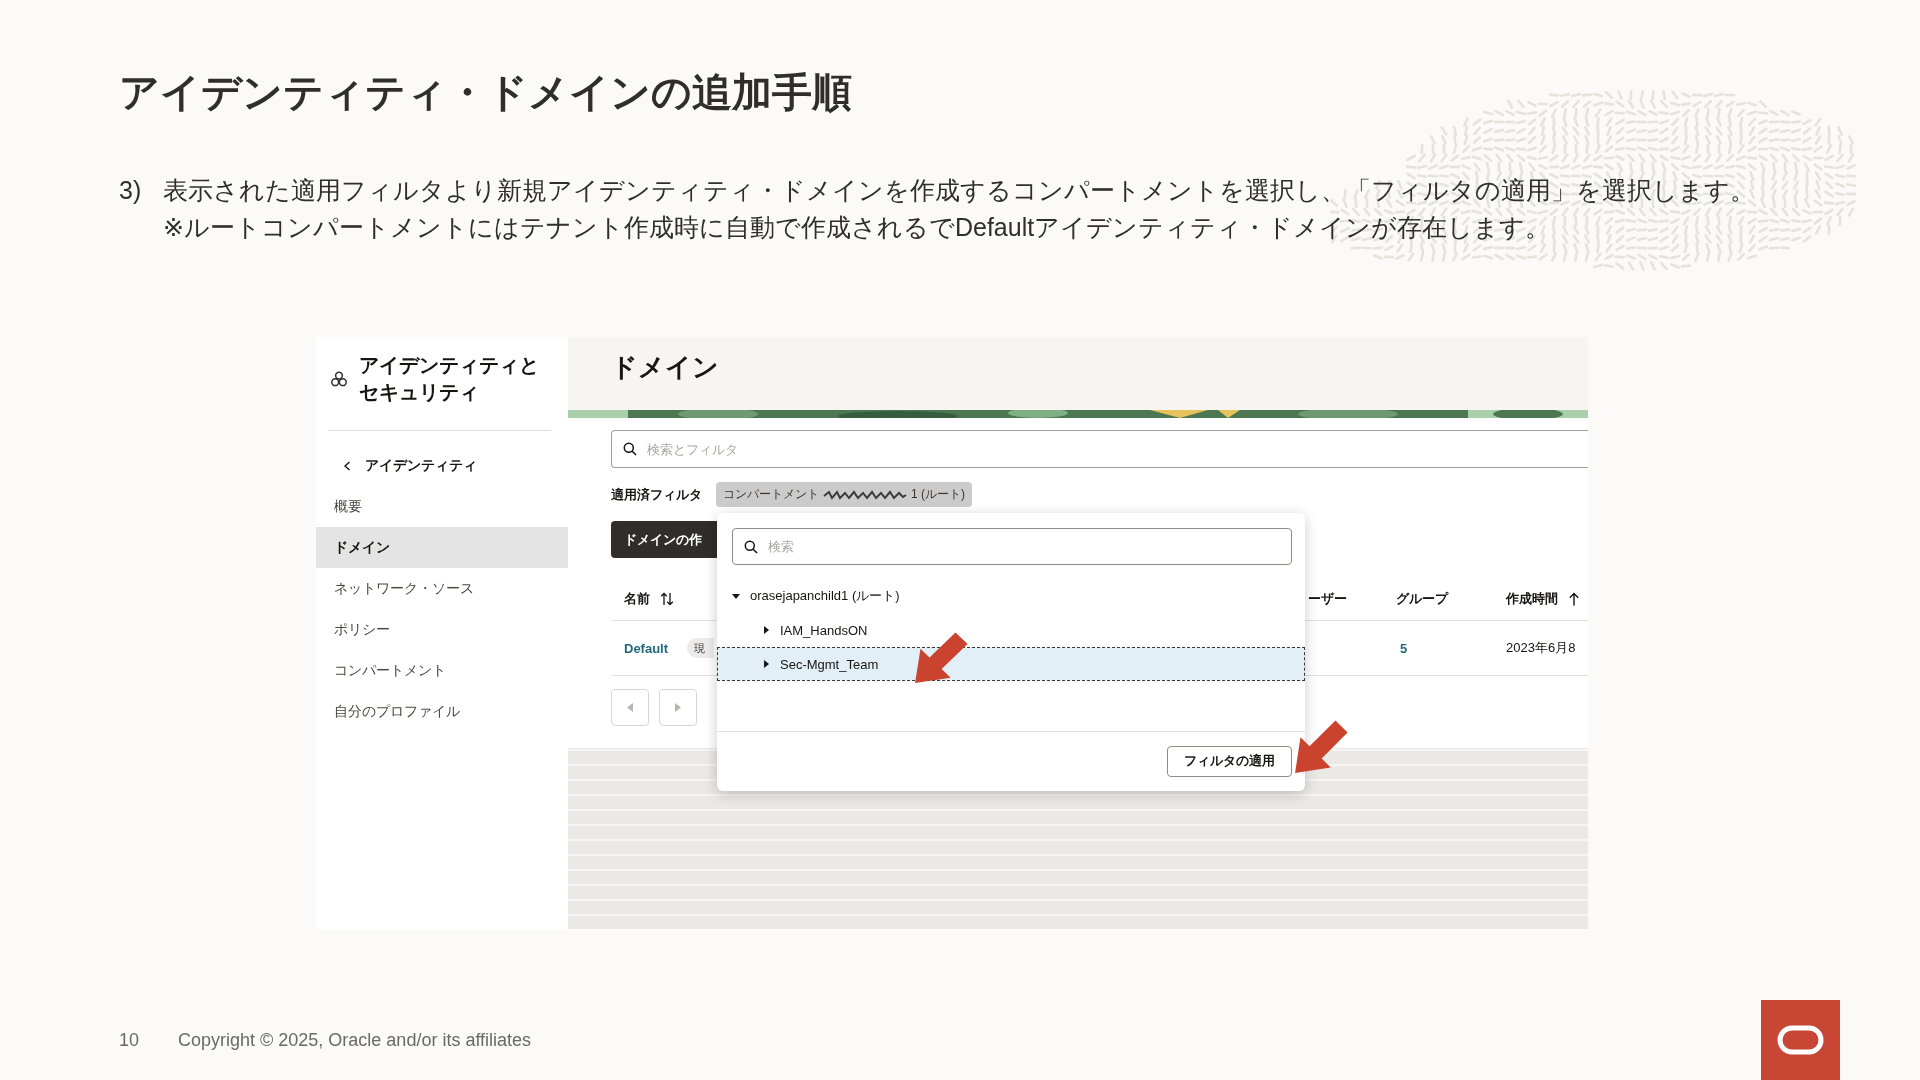 The width and height of the screenshot is (1920, 1080). Describe the element at coordinates (649, 599) in the screenshot. I see `column-header: 名前` at that location.